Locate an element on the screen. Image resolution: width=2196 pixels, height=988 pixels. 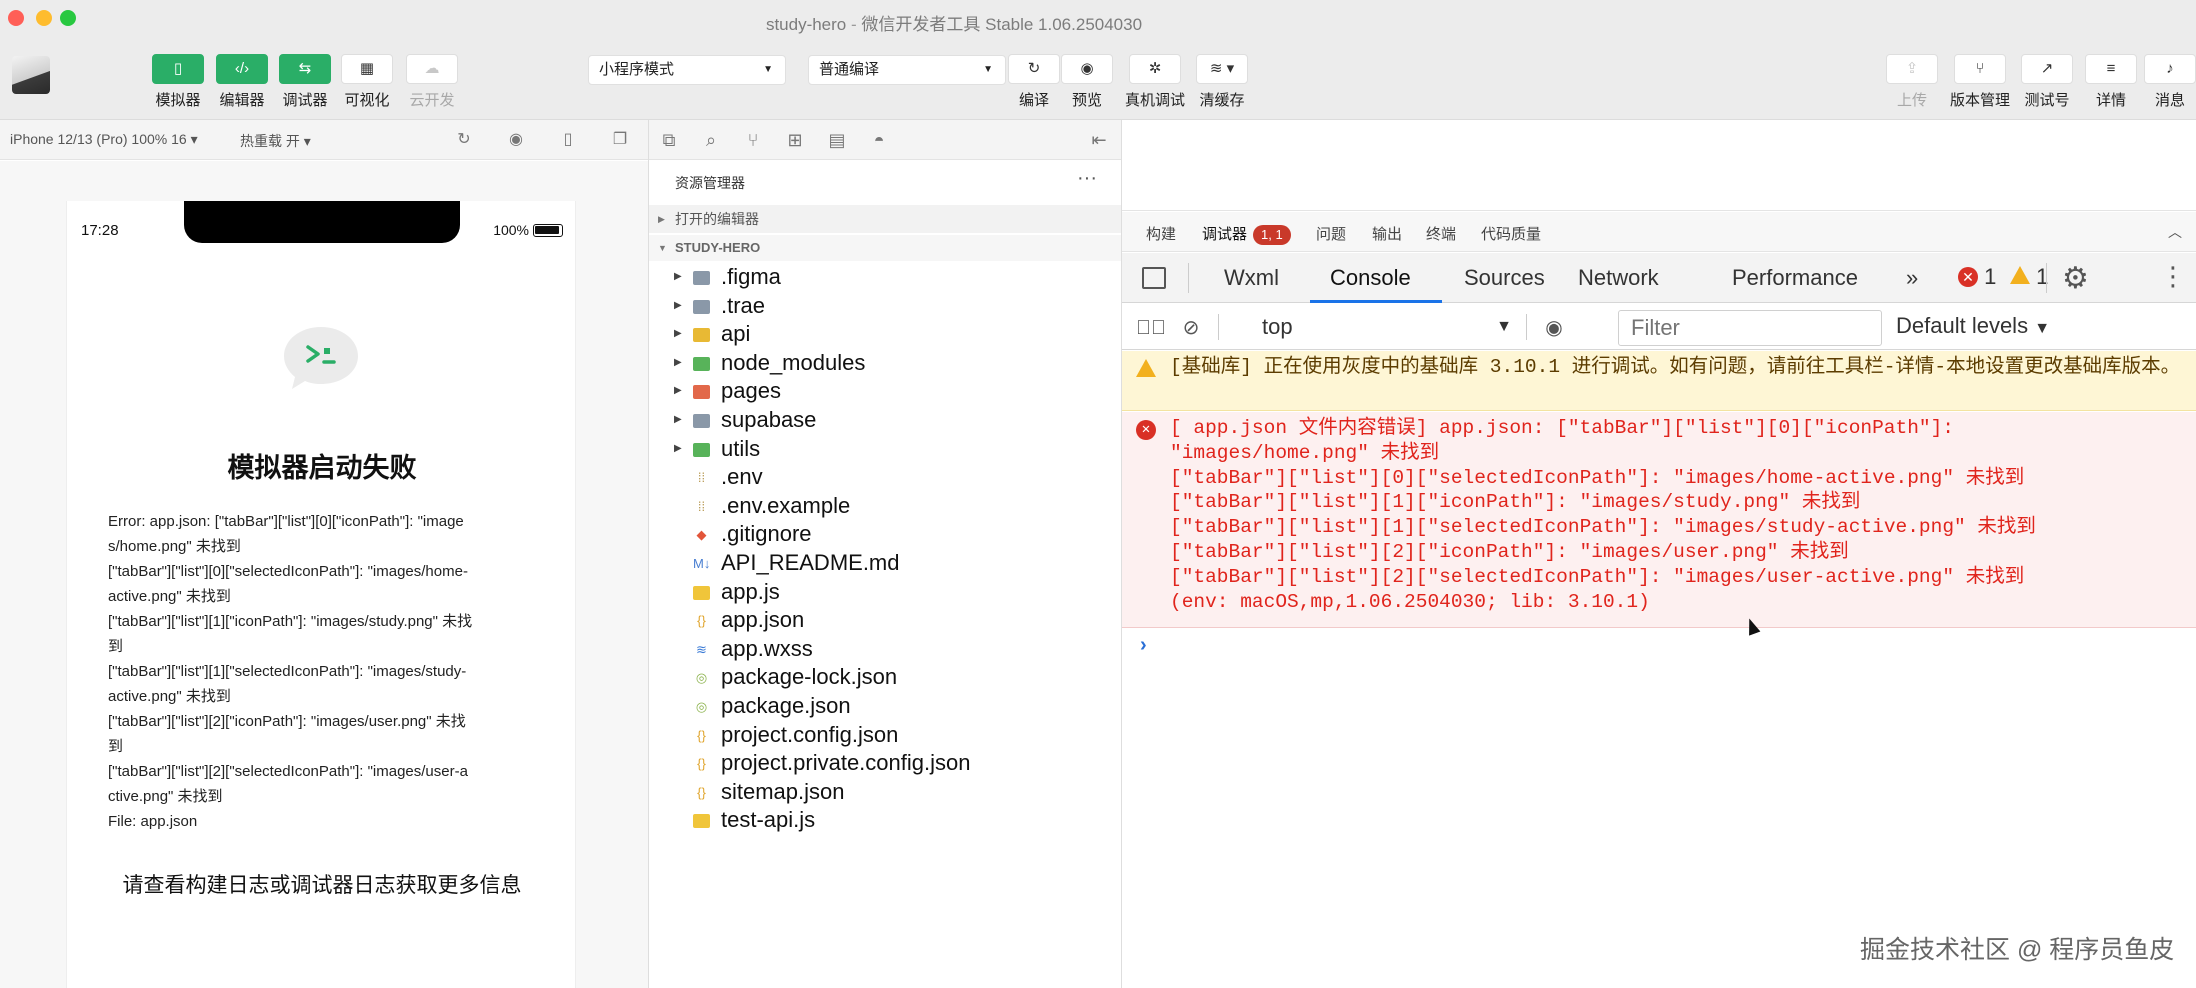
context-select: top ▼ is located at coordinates (1387, 327).